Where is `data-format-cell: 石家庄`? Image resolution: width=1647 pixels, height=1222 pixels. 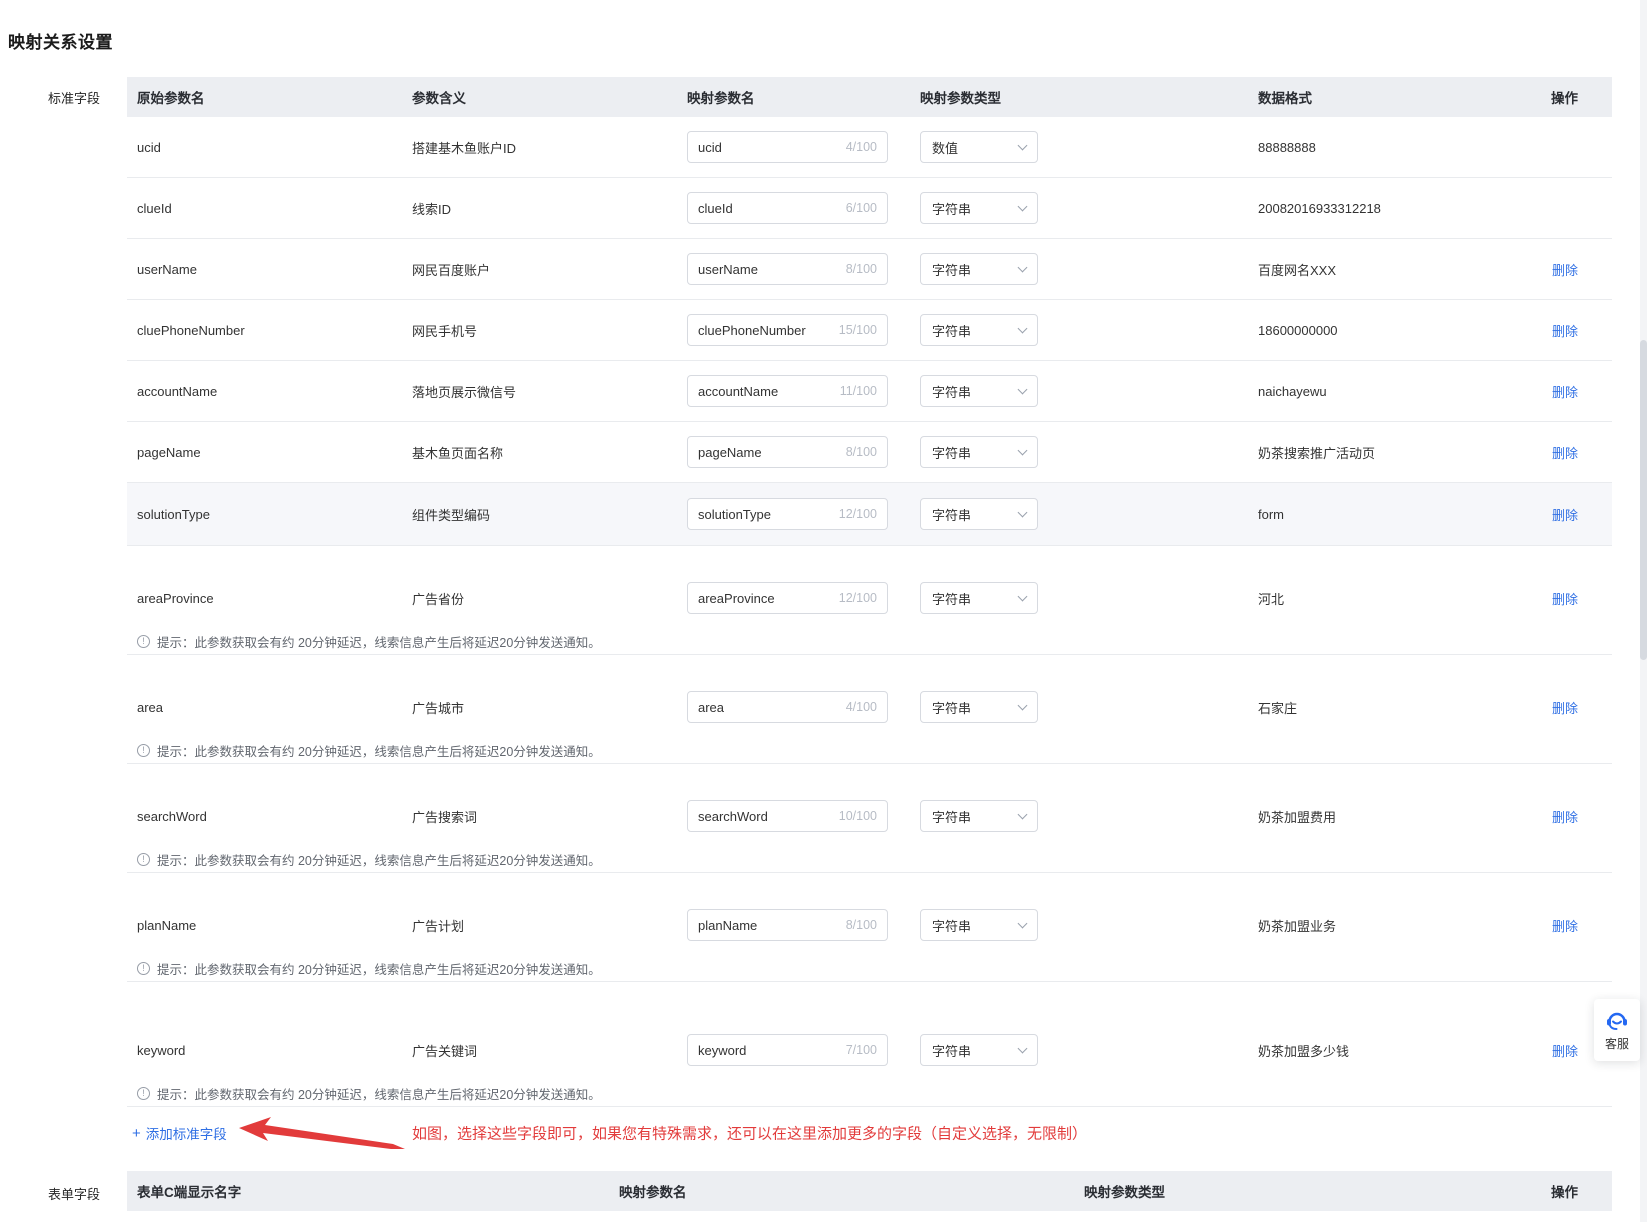
data-format-cell: 石家庄 is located at coordinates (1278, 708).